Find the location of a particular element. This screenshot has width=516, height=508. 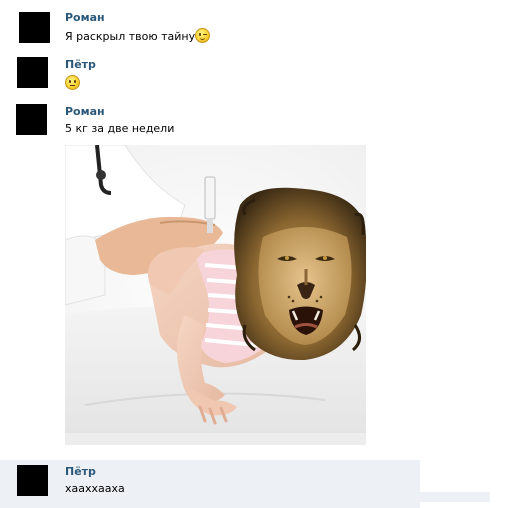

message-highlight-tail is located at coordinates (455, 497).